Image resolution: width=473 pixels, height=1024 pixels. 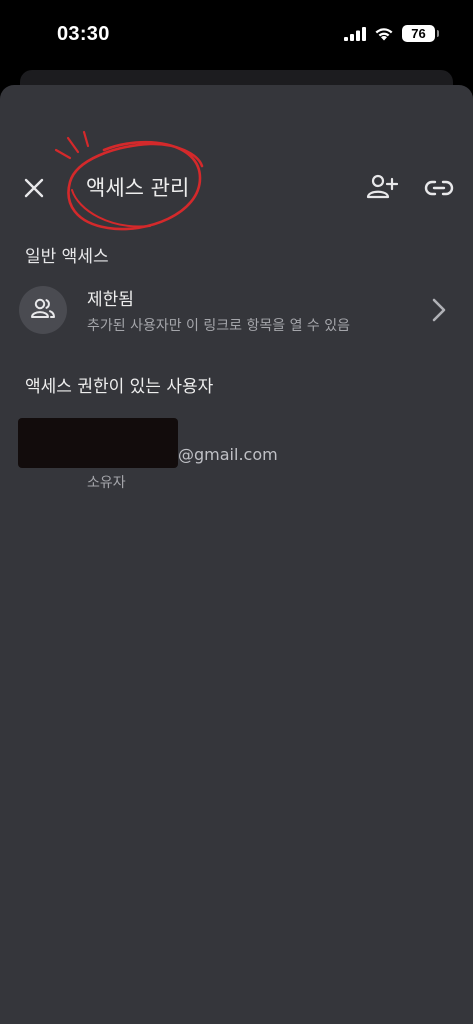 What do you see at coordinates (236, 310) in the screenshot?
I see `general-access-row: 제한됨 추가된 사용자만 이 링크로 항목을 열 수 있음` at bounding box center [236, 310].